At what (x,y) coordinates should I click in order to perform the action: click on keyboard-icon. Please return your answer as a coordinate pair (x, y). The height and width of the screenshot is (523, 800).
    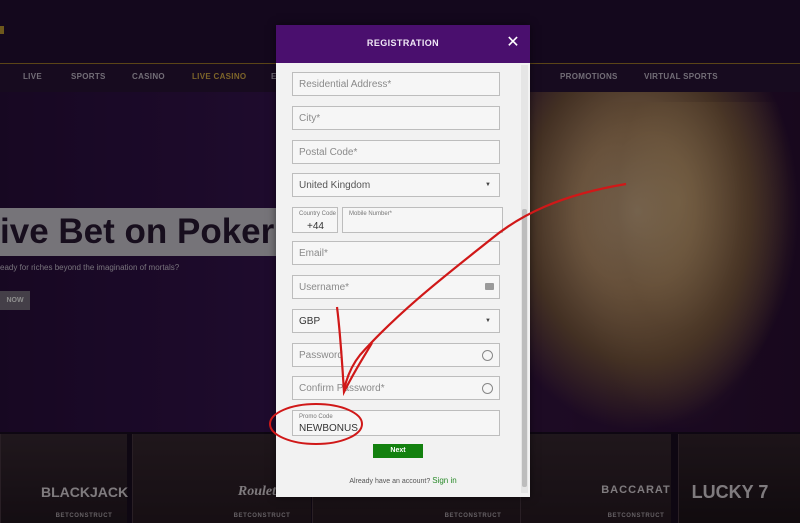
    Looking at the image, I should click on (489, 286).